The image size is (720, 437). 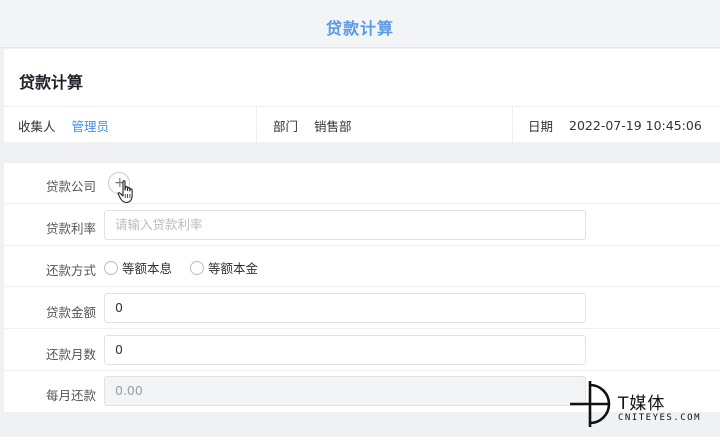 I want to click on radio-label: 等额本金, so click(x=233, y=268).